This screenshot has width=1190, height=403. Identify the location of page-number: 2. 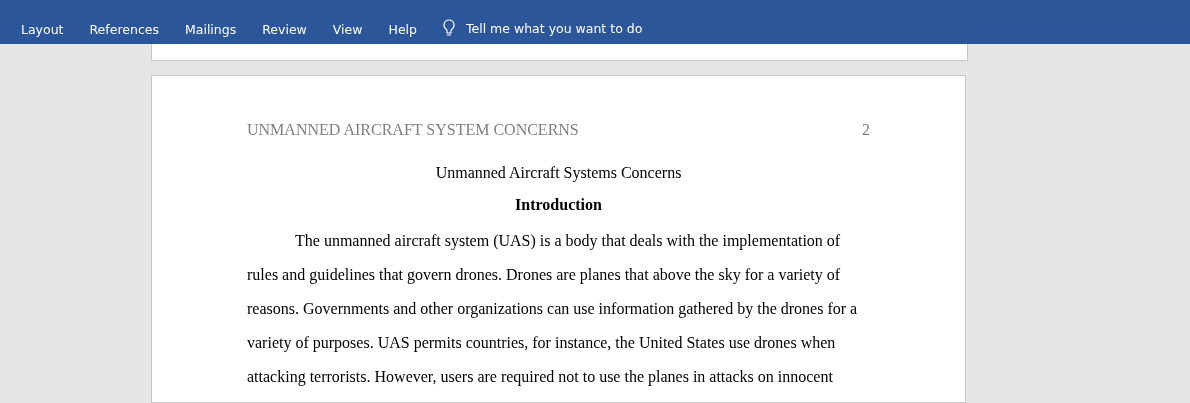
(866, 130).